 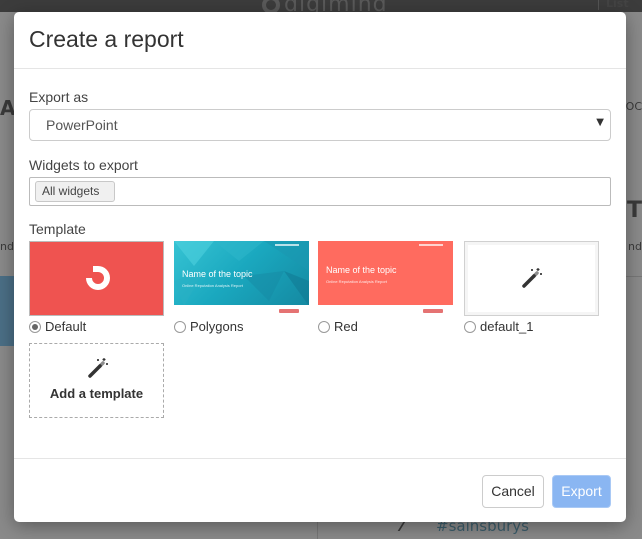 What do you see at coordinates (212, 285) in the screenshot?
I see `polygons-preview-subtitle: Online Reputation Analysis Report` at bounding box center [212, 285].